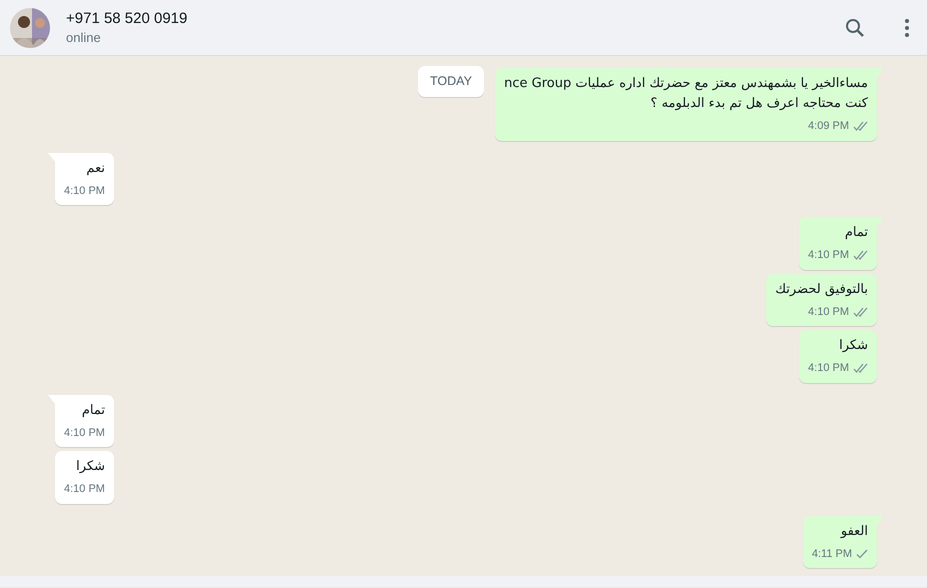  I want to click on menu-icon, so click(907, 27).